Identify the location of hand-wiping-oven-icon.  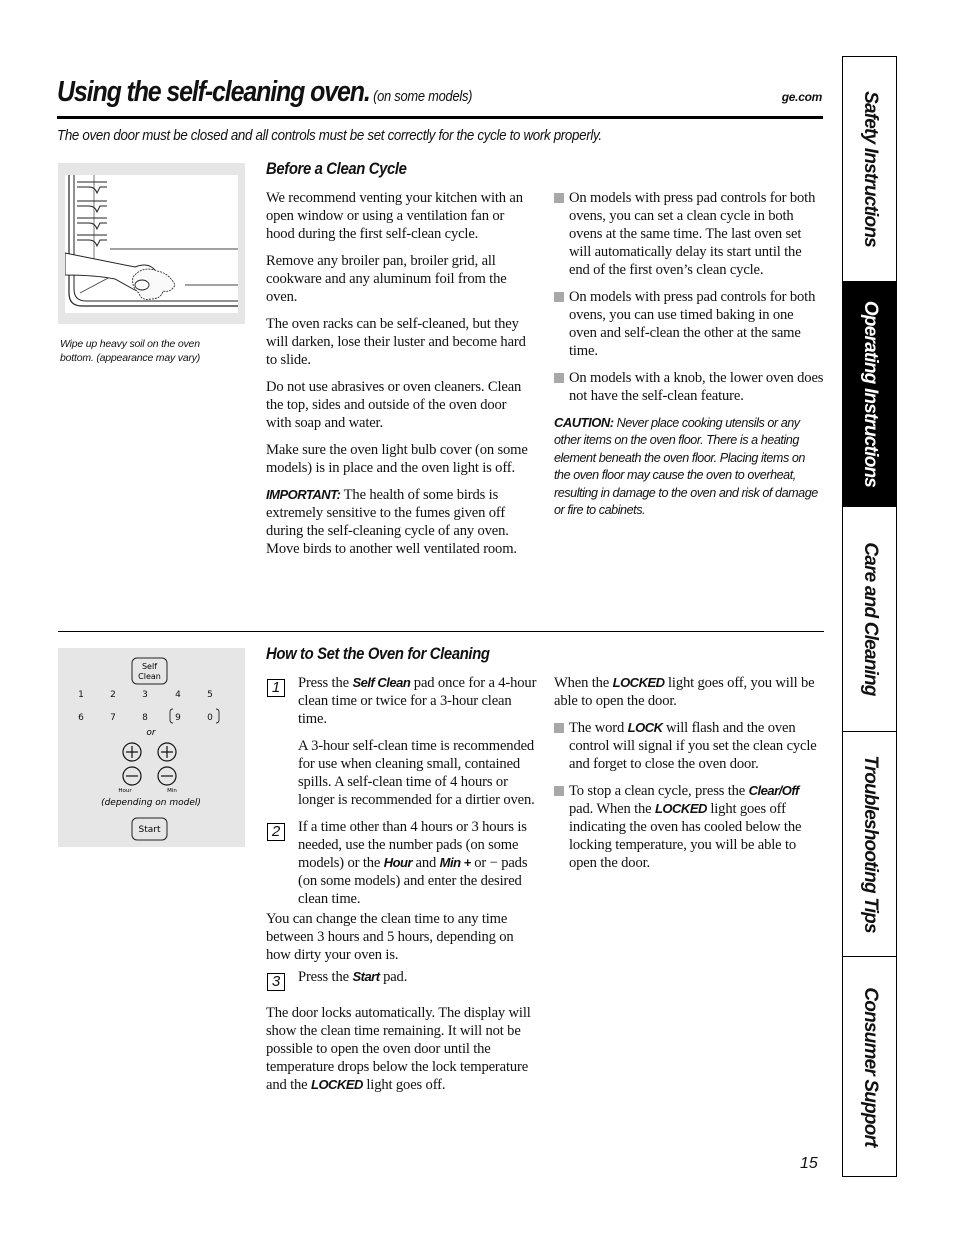
(151, 244).